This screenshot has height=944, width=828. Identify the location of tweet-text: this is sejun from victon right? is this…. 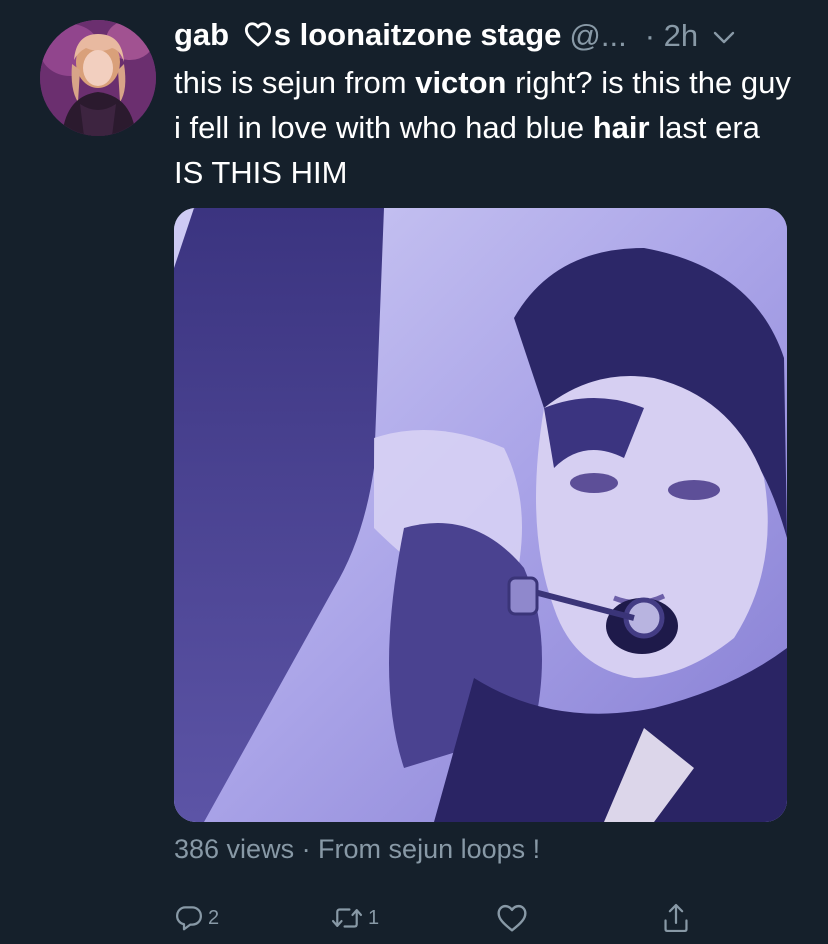
(484, 127).